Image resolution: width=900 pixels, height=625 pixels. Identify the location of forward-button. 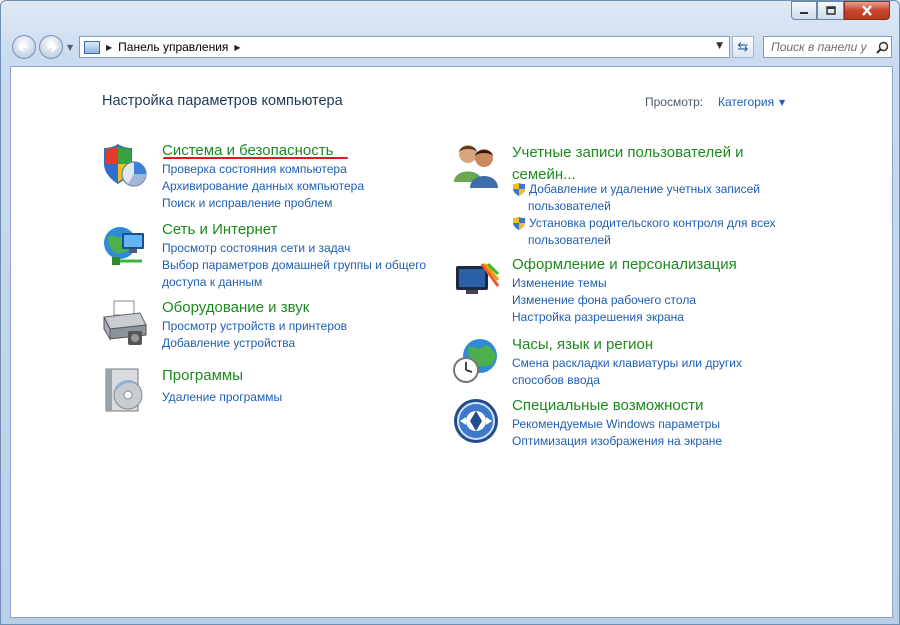
(51, 47).